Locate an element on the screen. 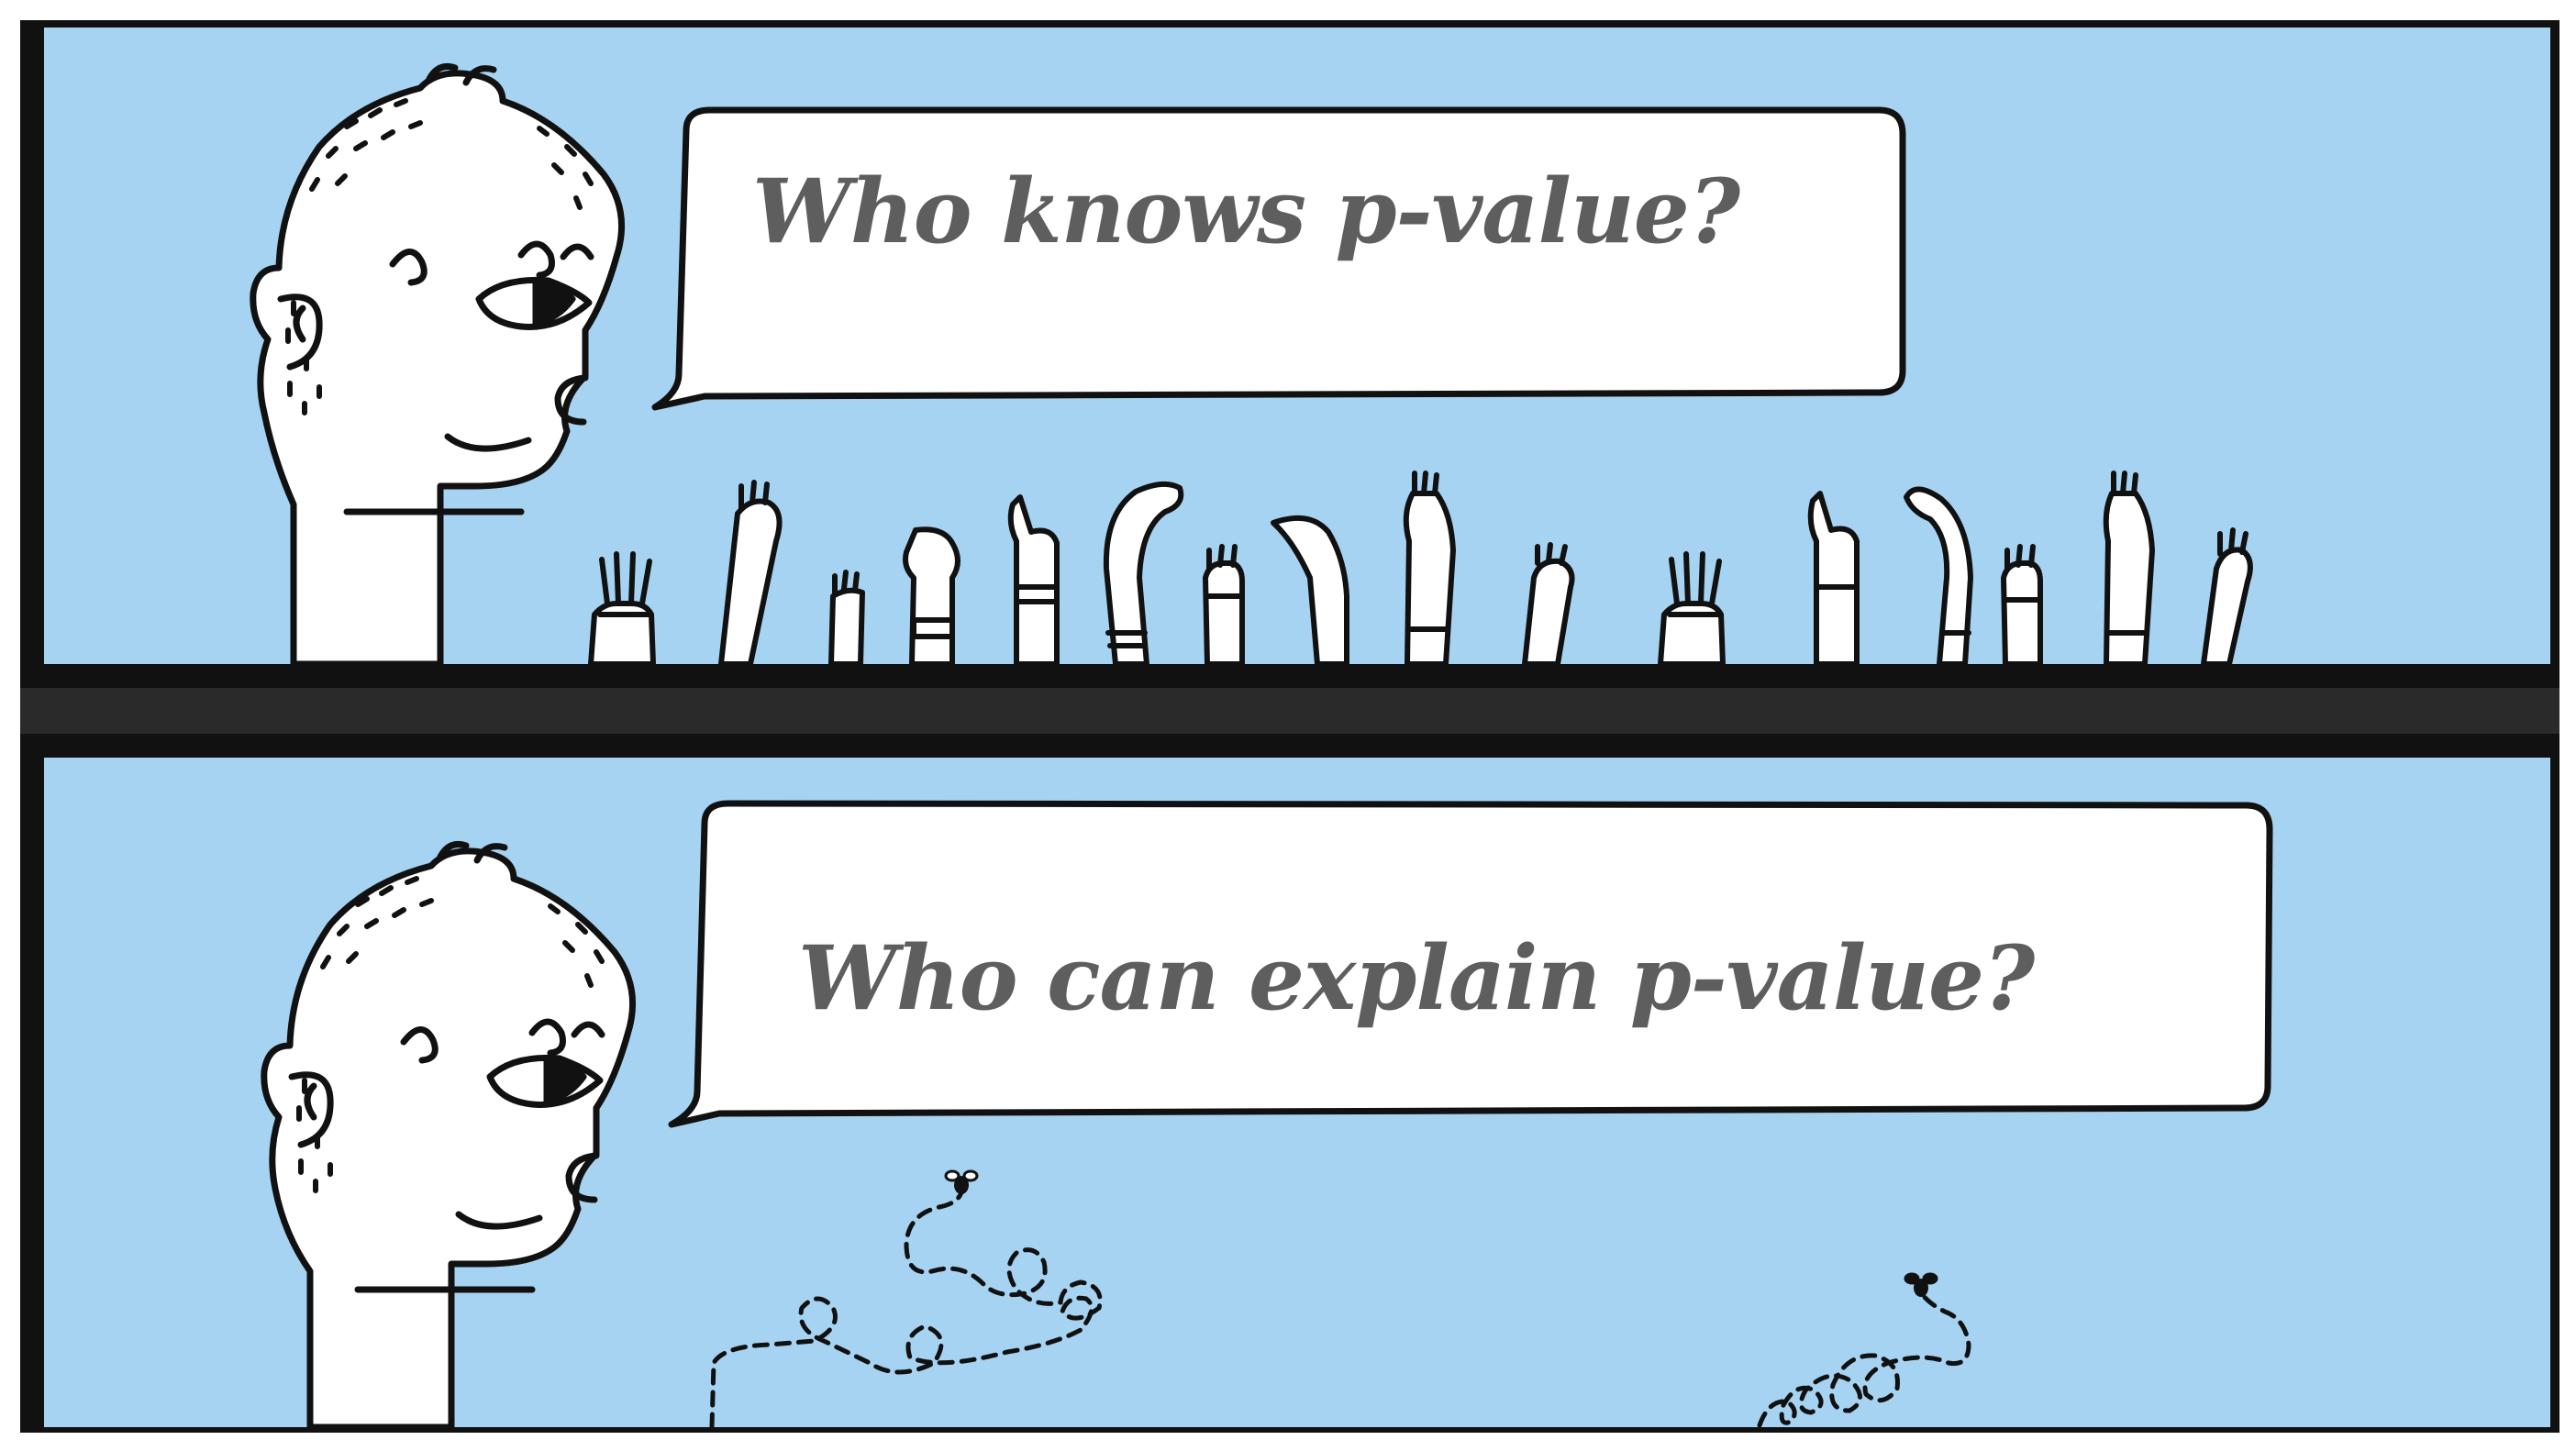 This screenshot has height=1440, width=2576. panel-gutter is located at coordinates (1289, 711).